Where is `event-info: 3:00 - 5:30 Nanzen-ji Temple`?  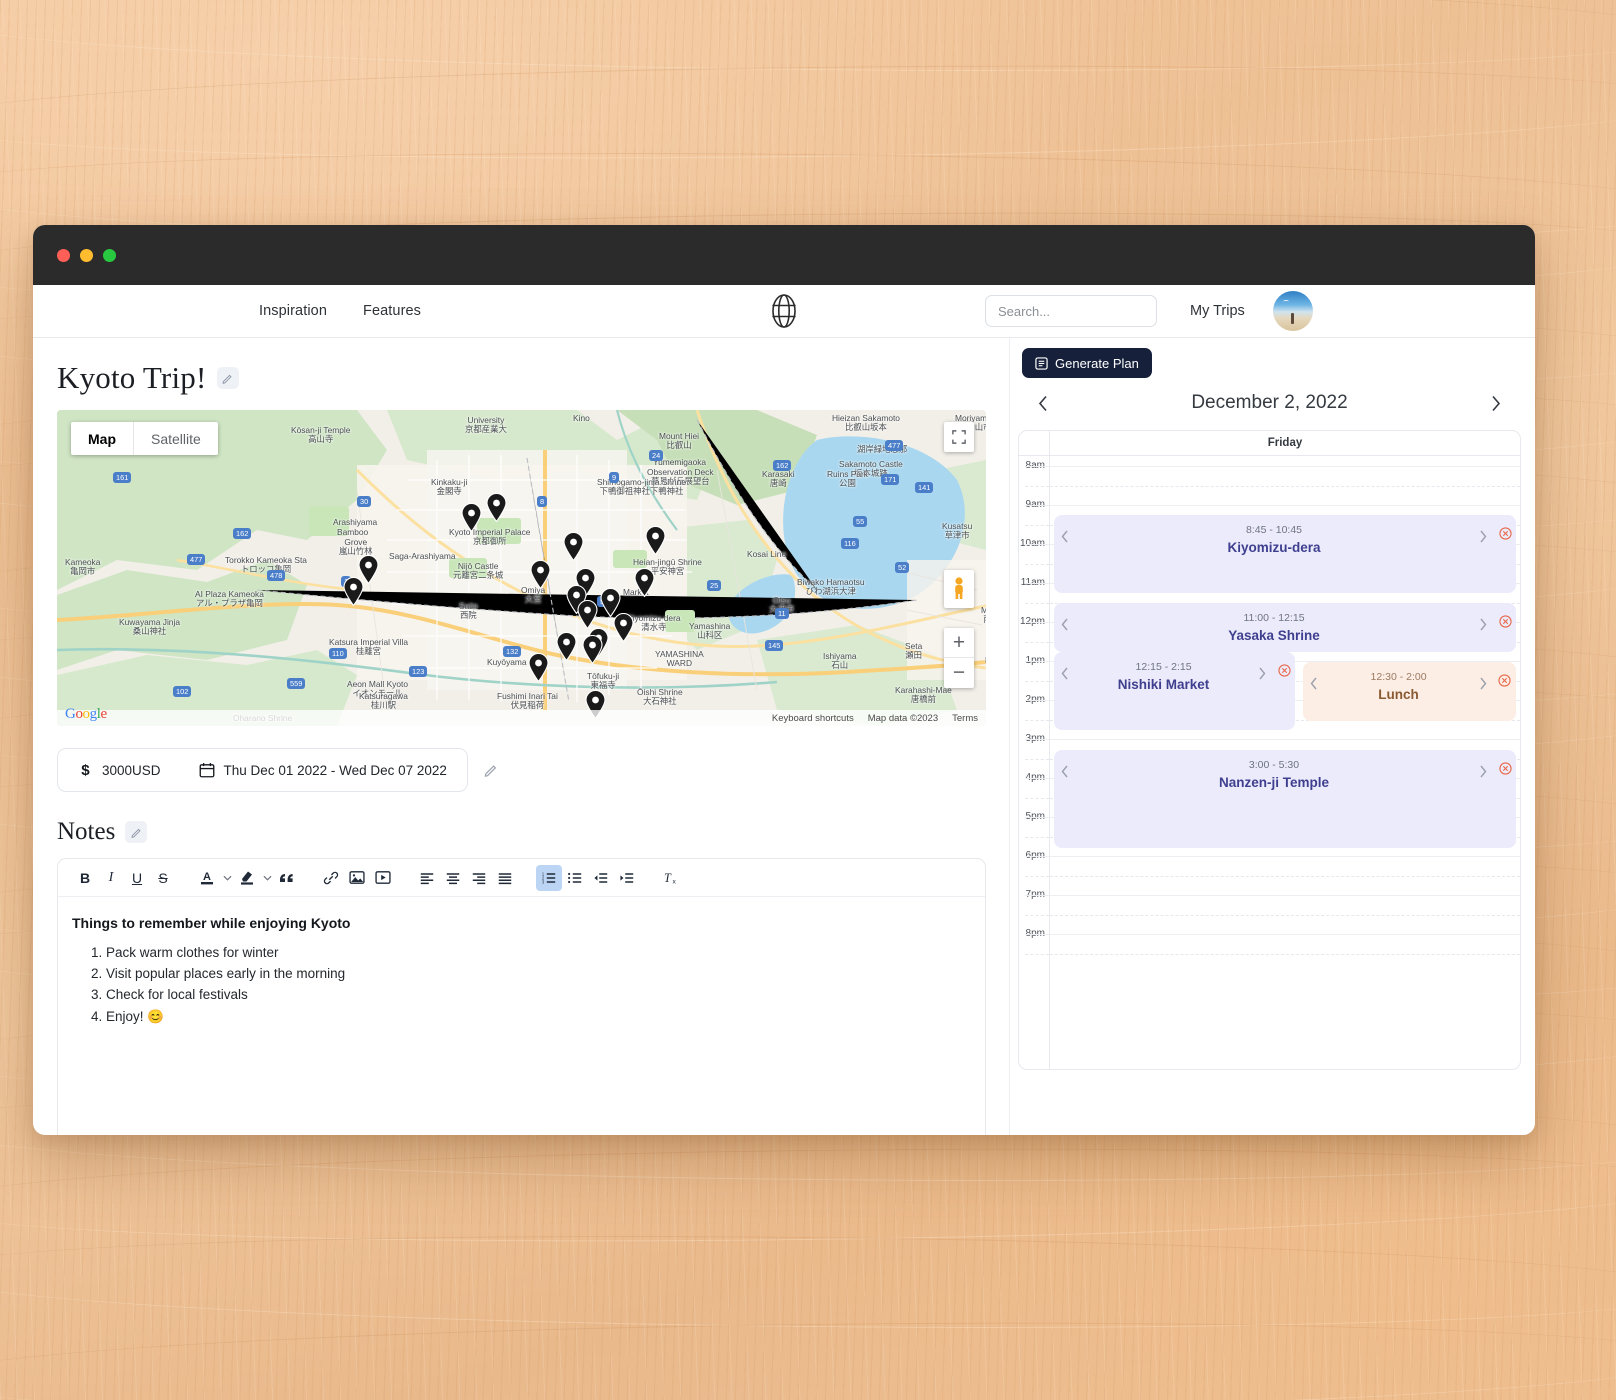
event-info: 3:00 - 5:30 Nanzen-ji Temple is located at coordinates (1274, 774).